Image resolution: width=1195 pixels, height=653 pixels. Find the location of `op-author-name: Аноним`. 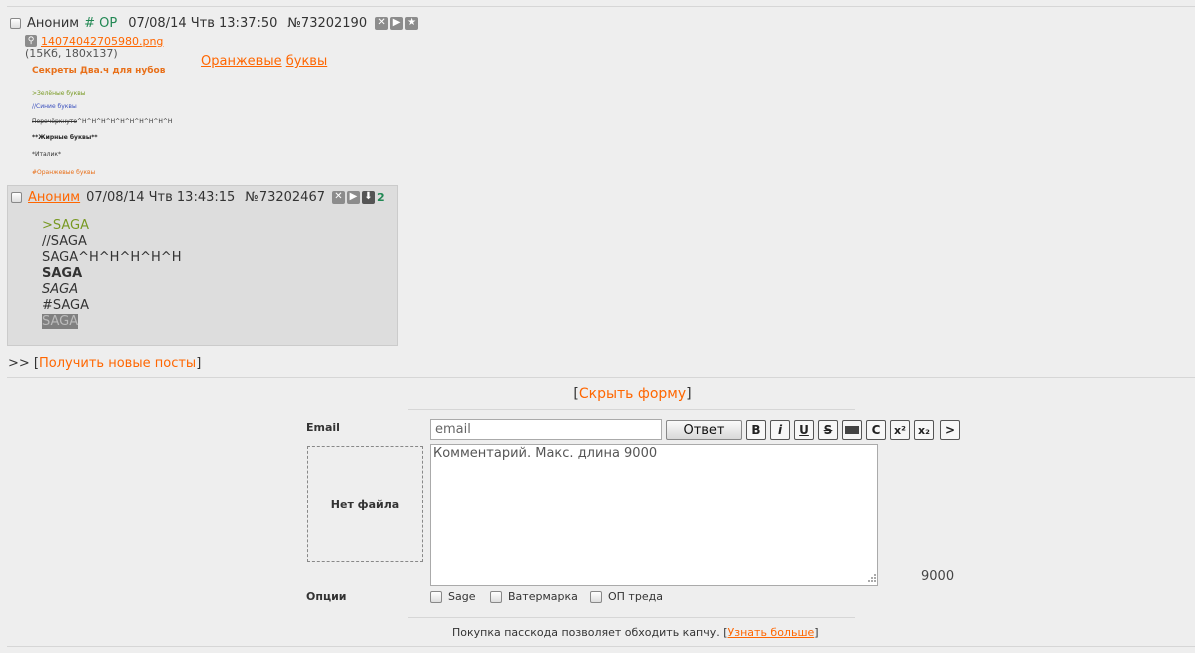

op-author-name: Аноним is located at coordinates (53, 23).